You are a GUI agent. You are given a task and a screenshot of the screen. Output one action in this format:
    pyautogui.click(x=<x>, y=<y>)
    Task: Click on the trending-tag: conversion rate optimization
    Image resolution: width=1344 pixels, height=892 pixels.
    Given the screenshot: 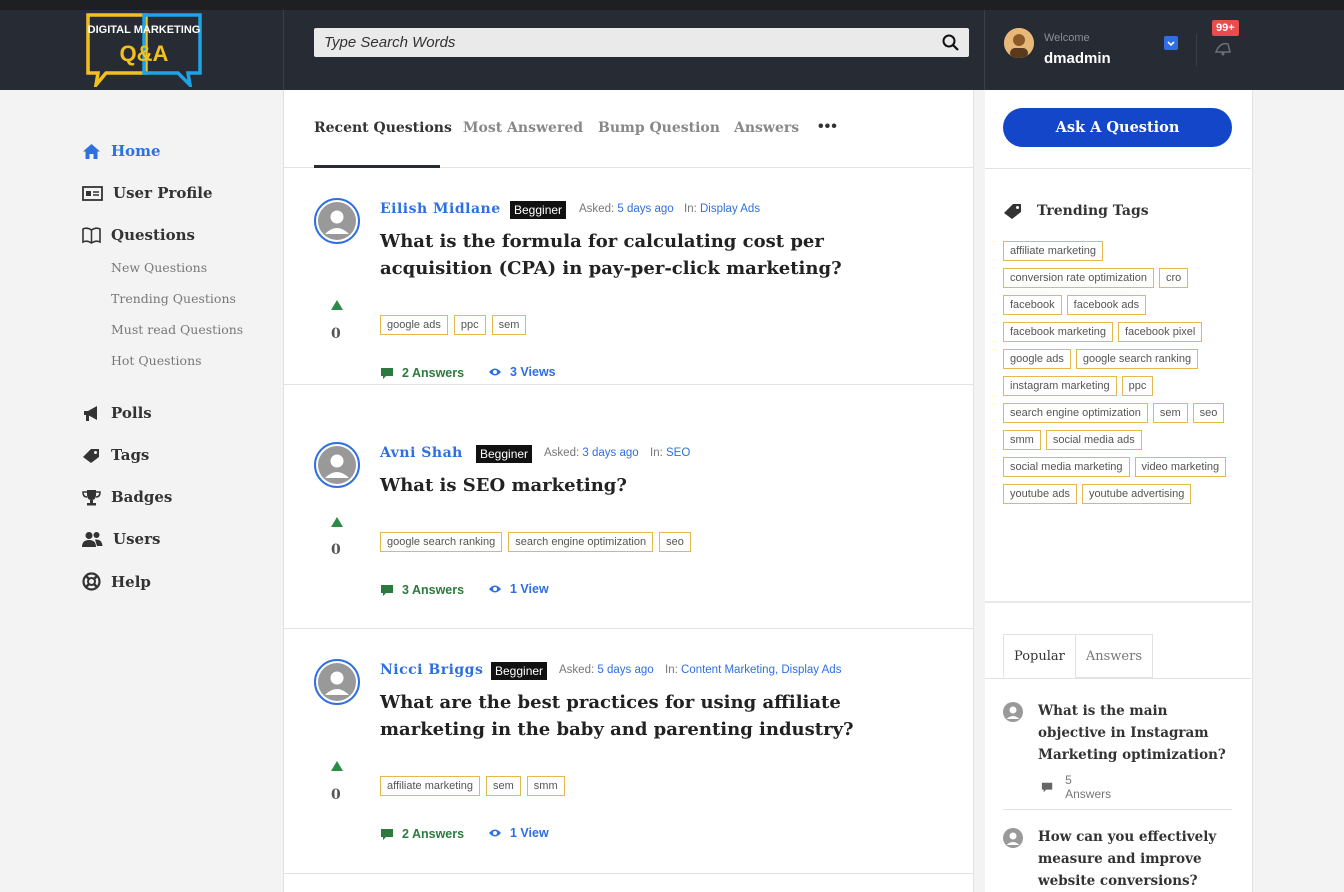 What is the action you would take?
    pyautogui.click(x=1078, y=278)
    